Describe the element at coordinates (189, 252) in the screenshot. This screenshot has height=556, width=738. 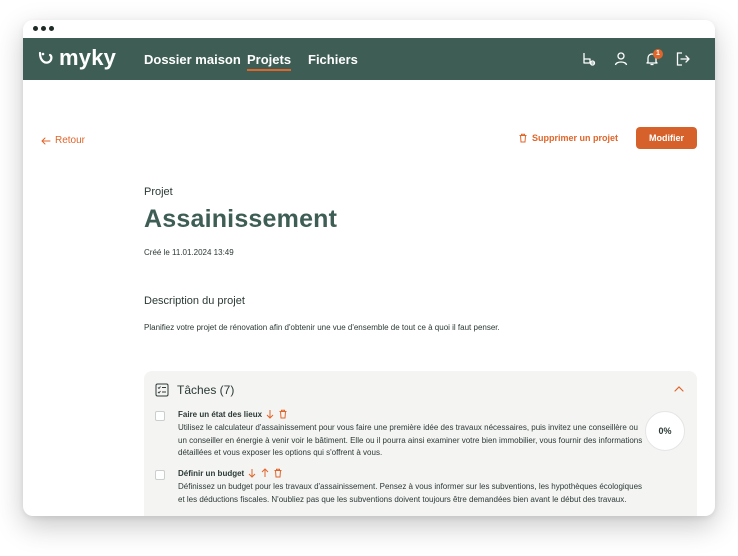
I see `created-timestamp: Créé le 11.01.2024 13:49` at that location.